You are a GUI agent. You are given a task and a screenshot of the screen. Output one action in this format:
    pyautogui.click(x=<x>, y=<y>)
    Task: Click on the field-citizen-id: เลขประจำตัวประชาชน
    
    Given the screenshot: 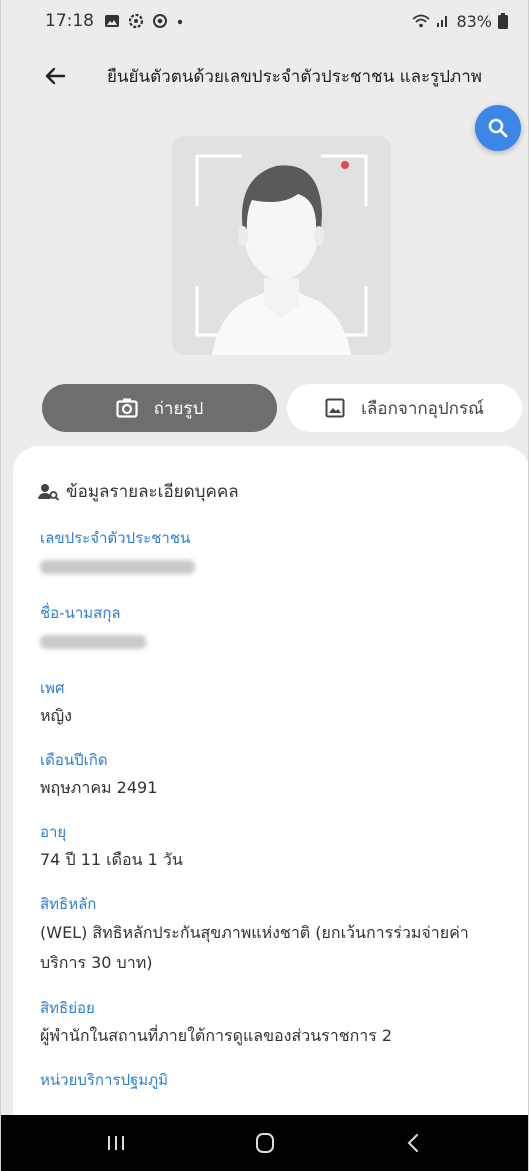 What is the action you would take?
    pyautogui.click(x=284, y=555)
    